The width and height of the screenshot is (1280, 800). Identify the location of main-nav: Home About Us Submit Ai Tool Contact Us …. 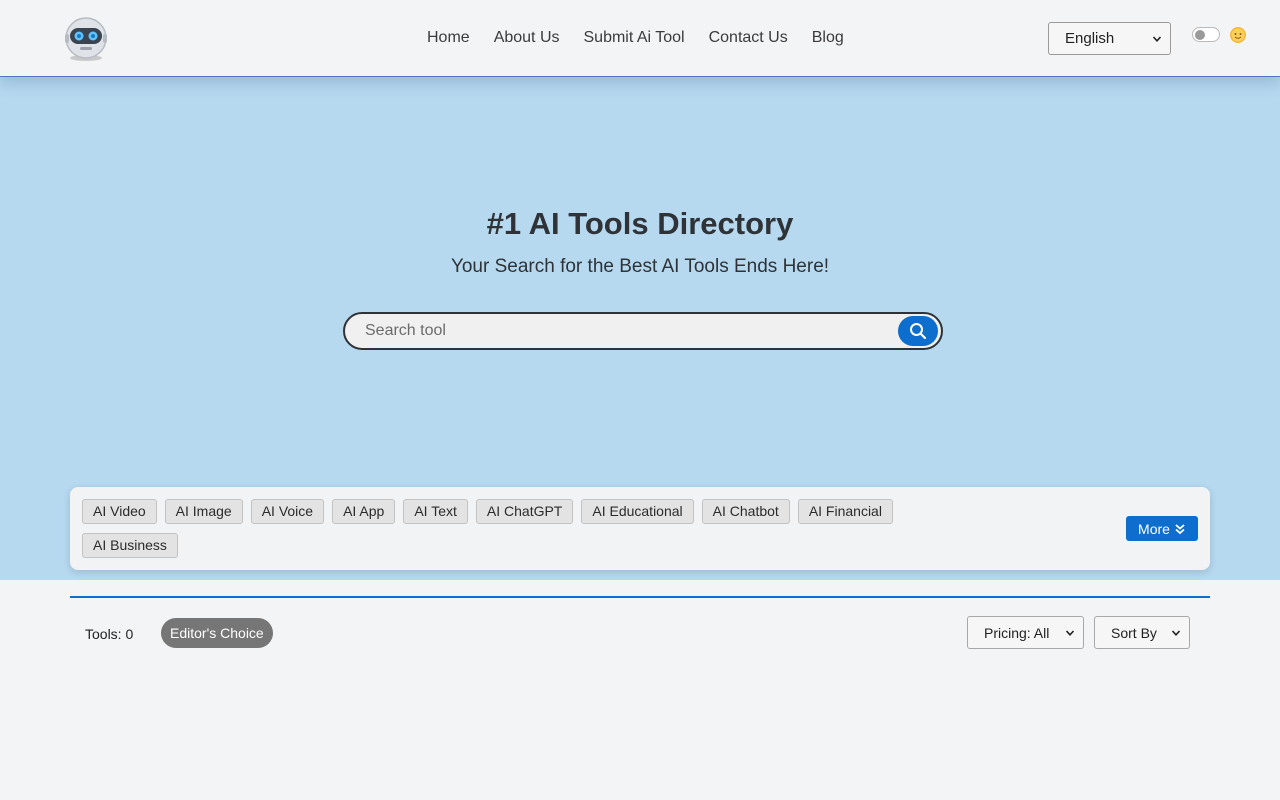
(635, 38).